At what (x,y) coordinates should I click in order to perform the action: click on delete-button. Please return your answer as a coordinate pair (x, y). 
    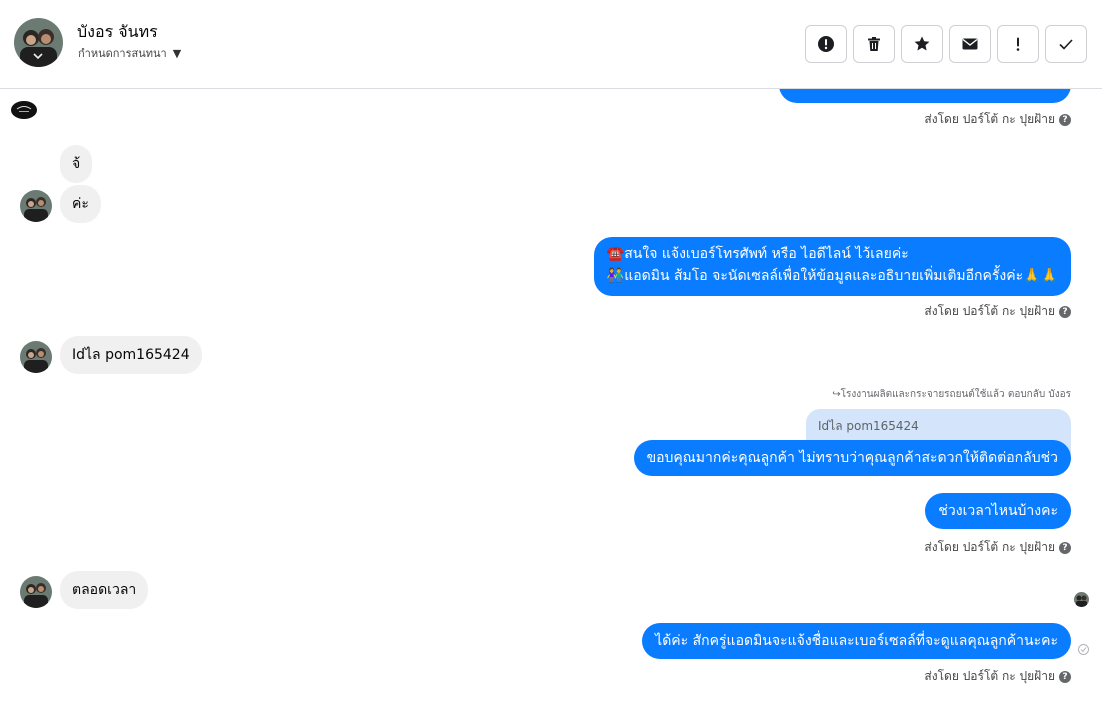
    Looking at the image, I should click on (874, 44).